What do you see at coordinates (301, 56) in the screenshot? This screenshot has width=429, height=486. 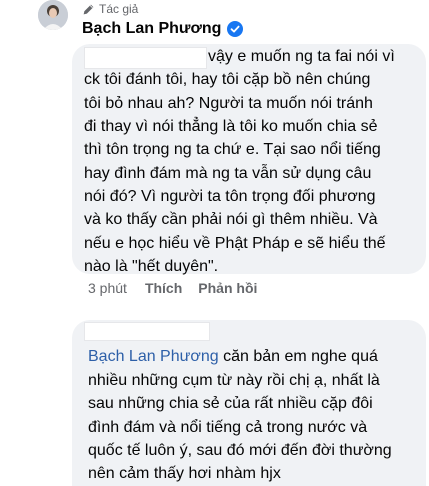 I see `comment-line: vậy e muốn ng ta fai nói vì` at bounding box center [301, 56].